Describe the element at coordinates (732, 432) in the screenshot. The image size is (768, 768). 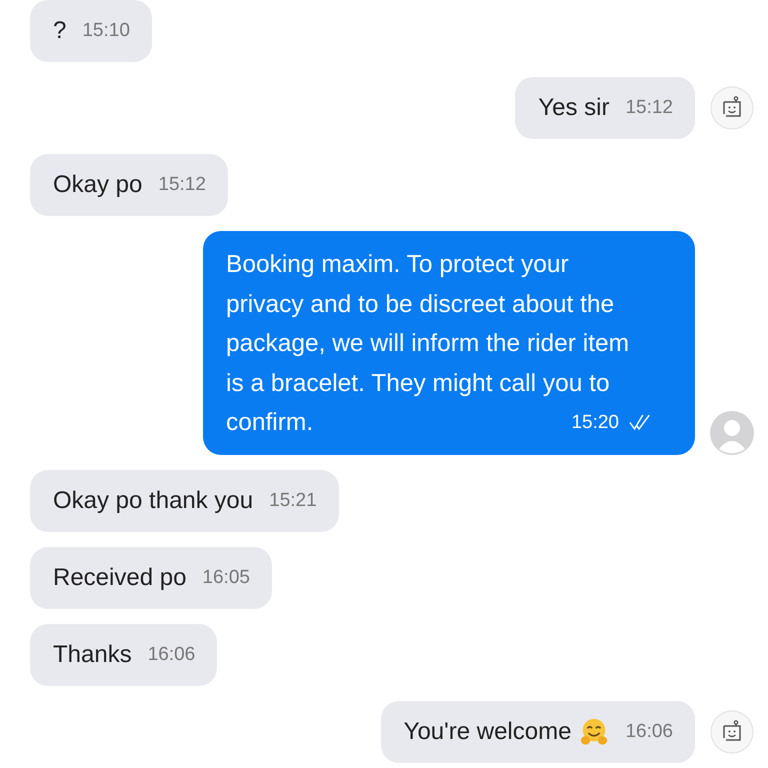
I see `avatar-icon` at that location.